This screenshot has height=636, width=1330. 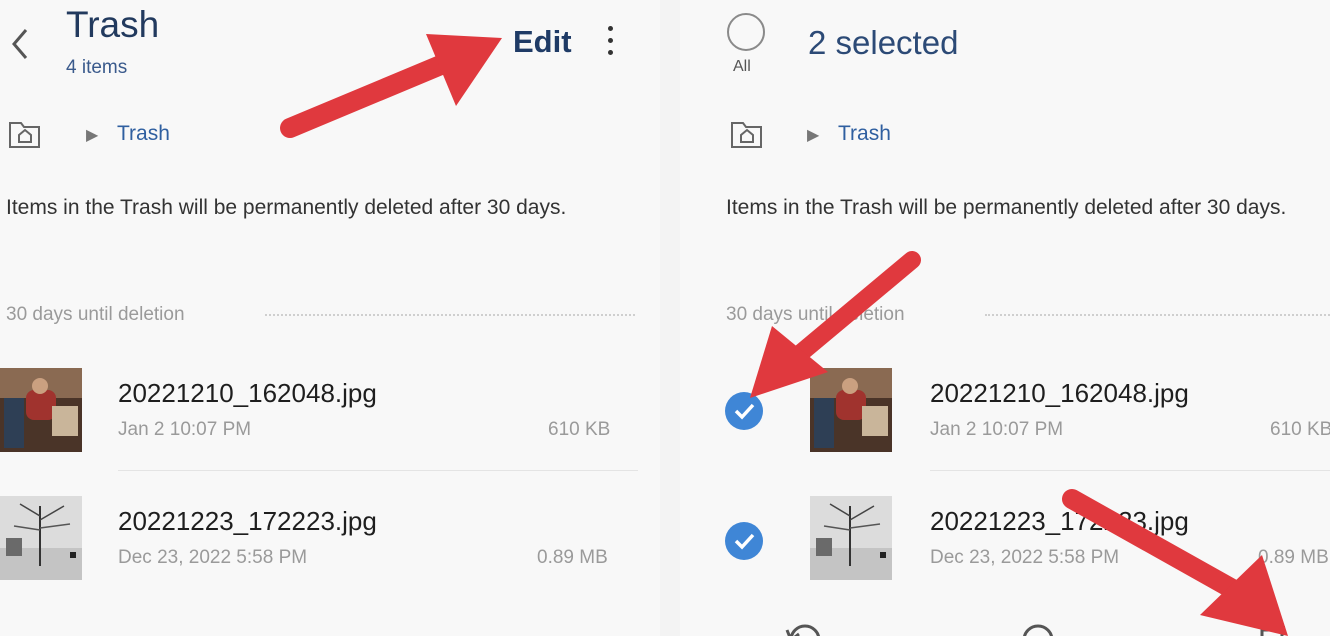 What do you see at coordinates (113, 24) in the screenshot?
I see `page-title: Trash` at bounding box center [113, 24].